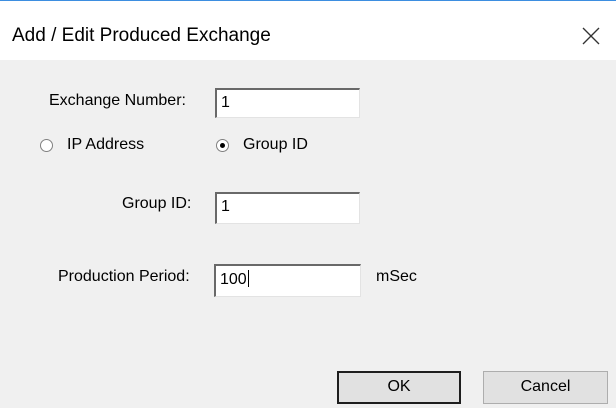  Describe the element at coordinates (275, 145) in the screenshot. I see `group-id-radio-label: Group ID` at that location.